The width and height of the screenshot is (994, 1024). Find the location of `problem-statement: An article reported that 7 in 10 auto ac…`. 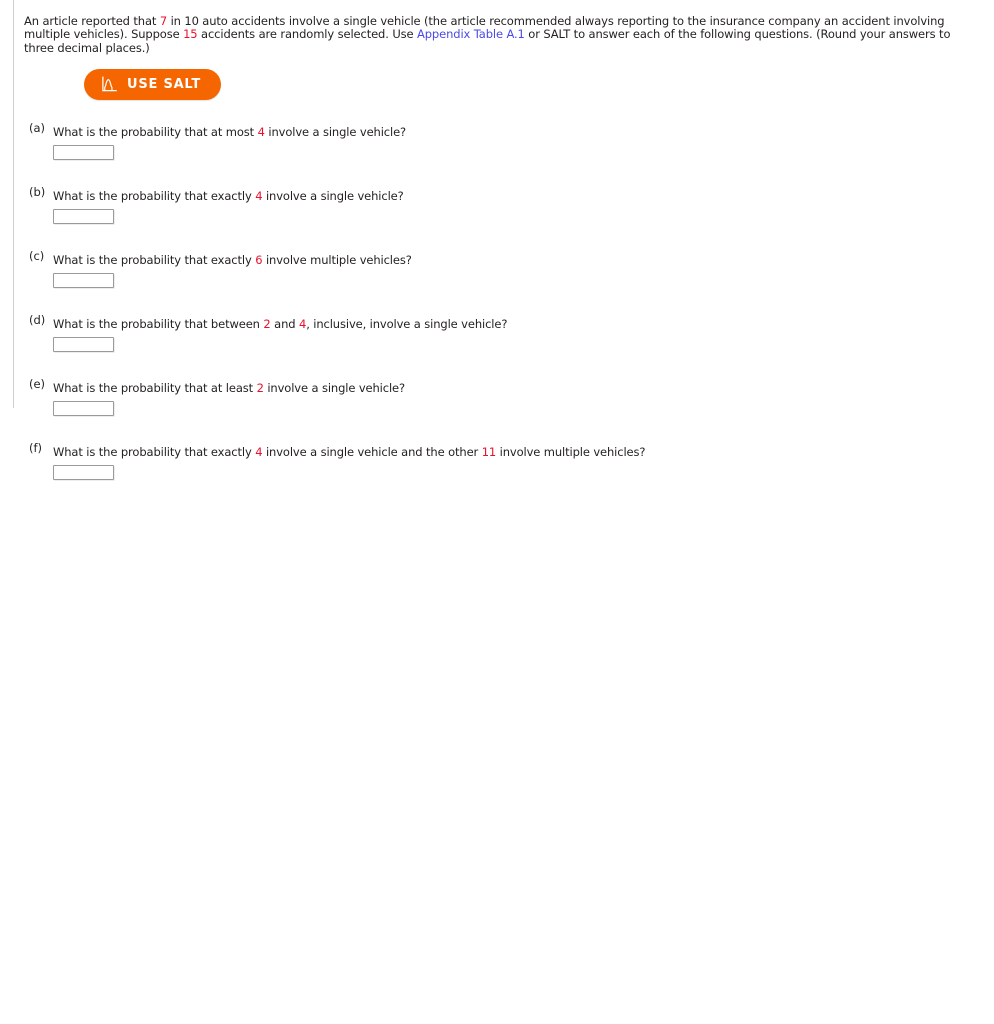

problem-statement: An article reported that 7 in 10 auto ac… is located at coordinates (489, 34).